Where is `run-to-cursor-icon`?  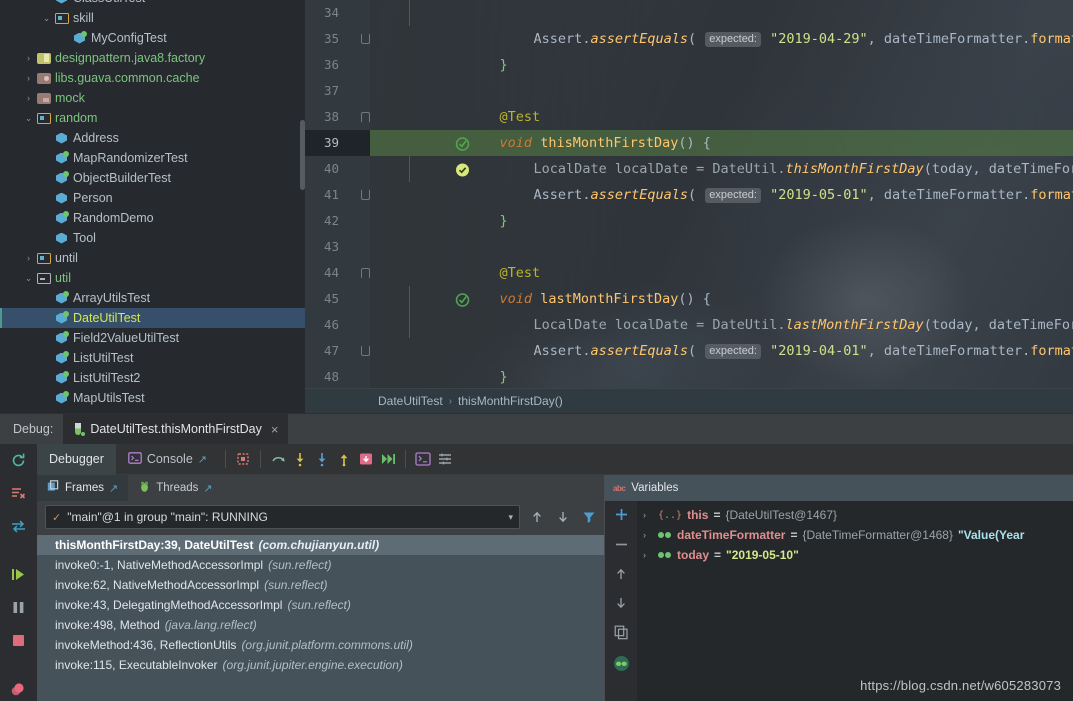
run-to-cursor-icon is located at coordinates (388, 459).